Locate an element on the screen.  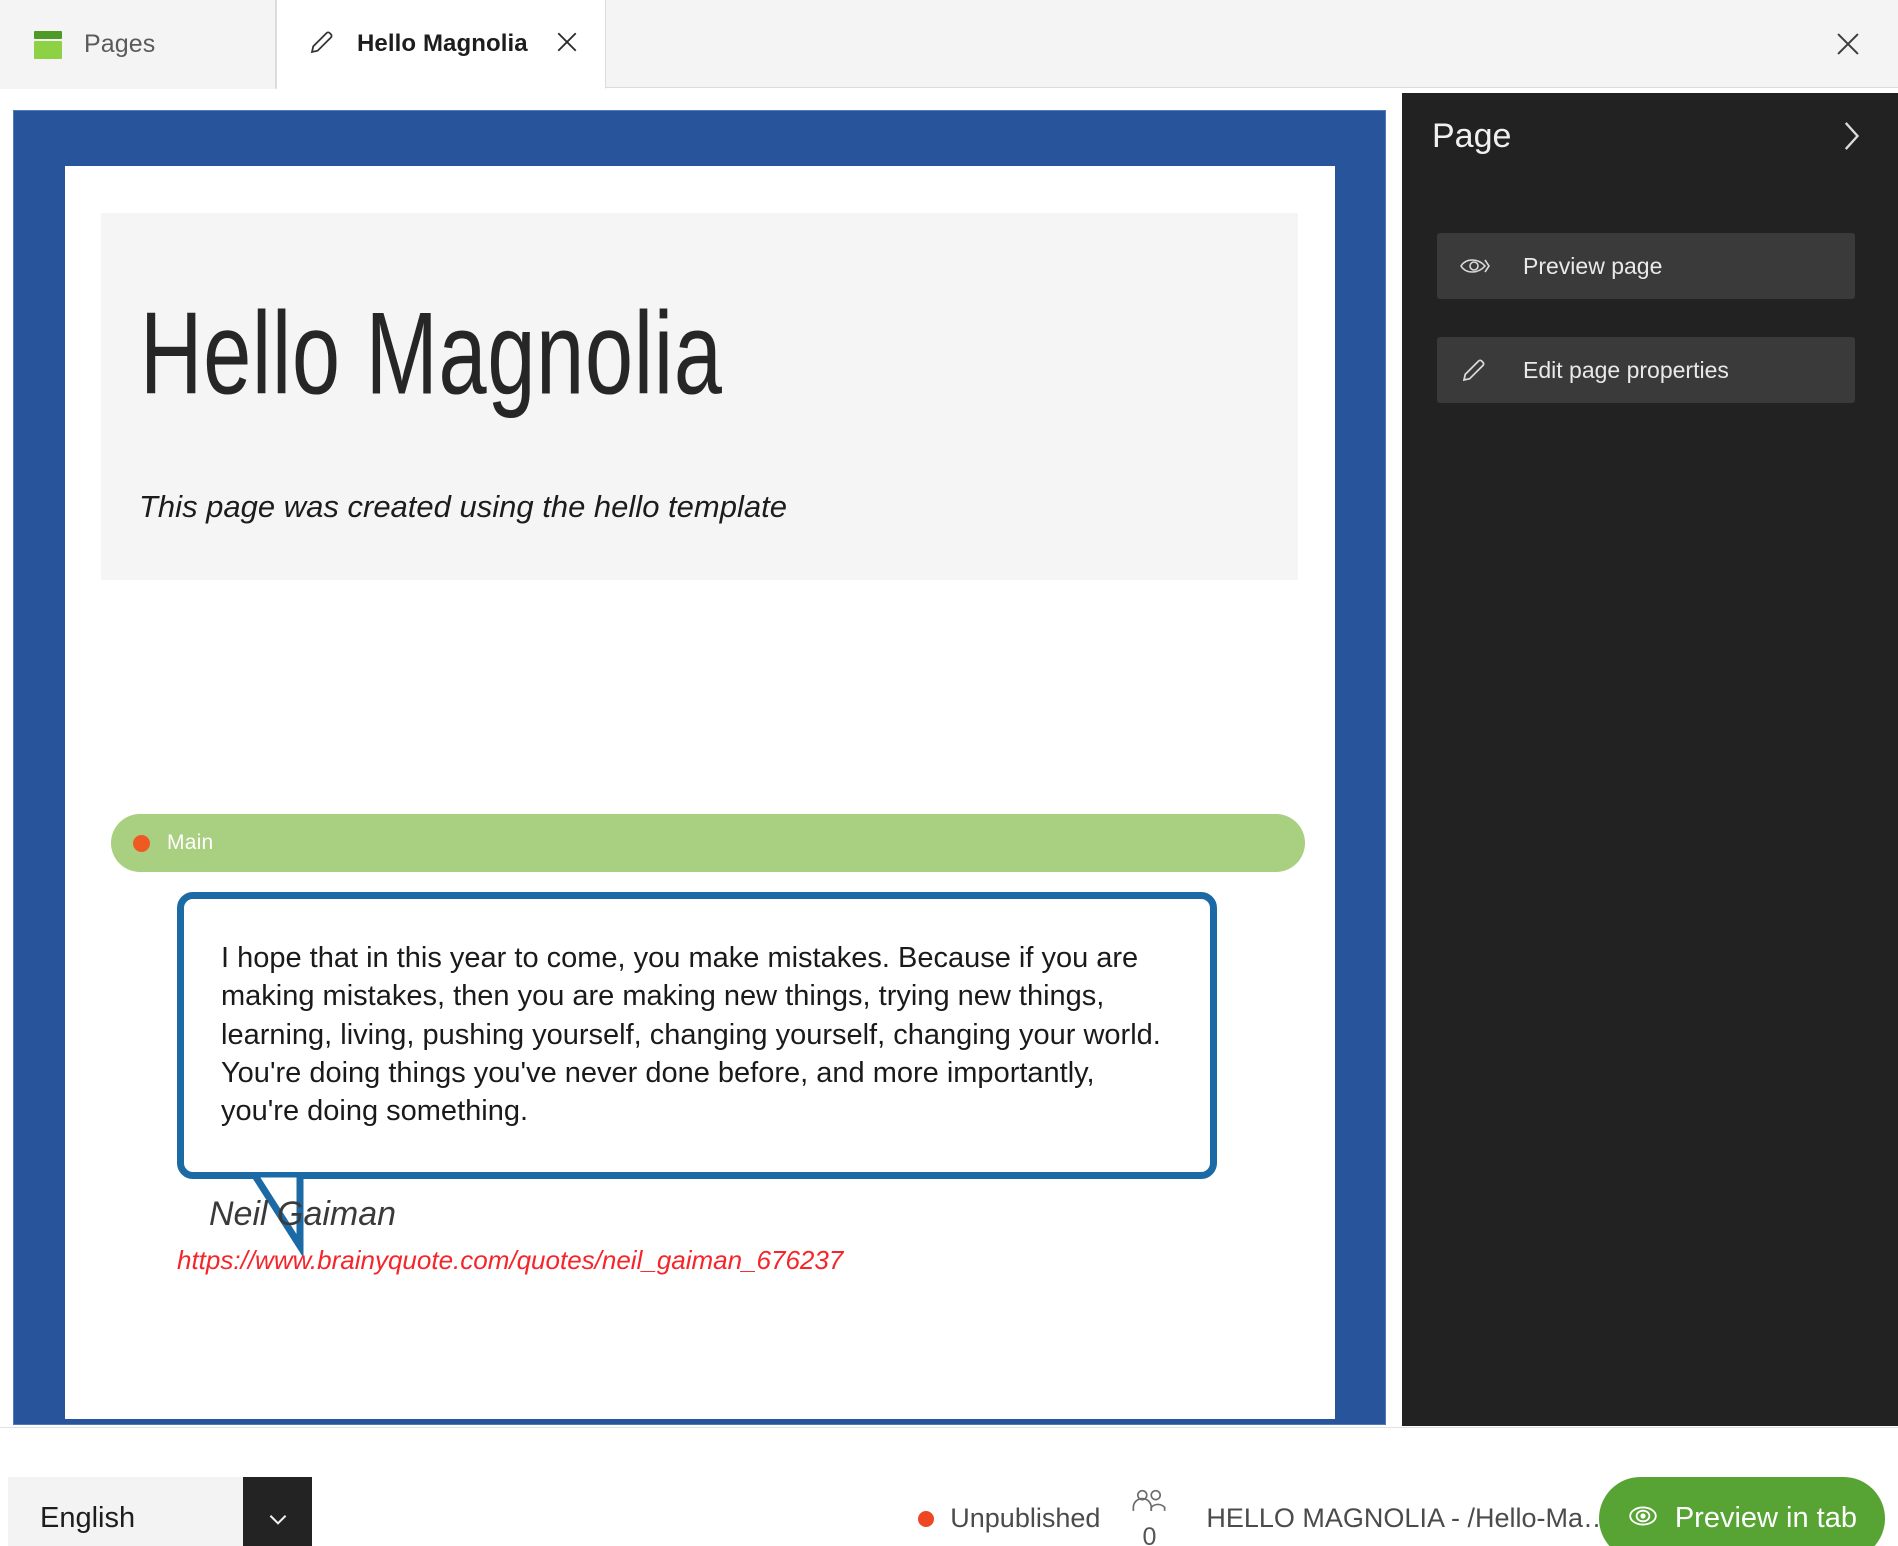
preview-page-button: Preview page is located at coordinates (1646, 266).